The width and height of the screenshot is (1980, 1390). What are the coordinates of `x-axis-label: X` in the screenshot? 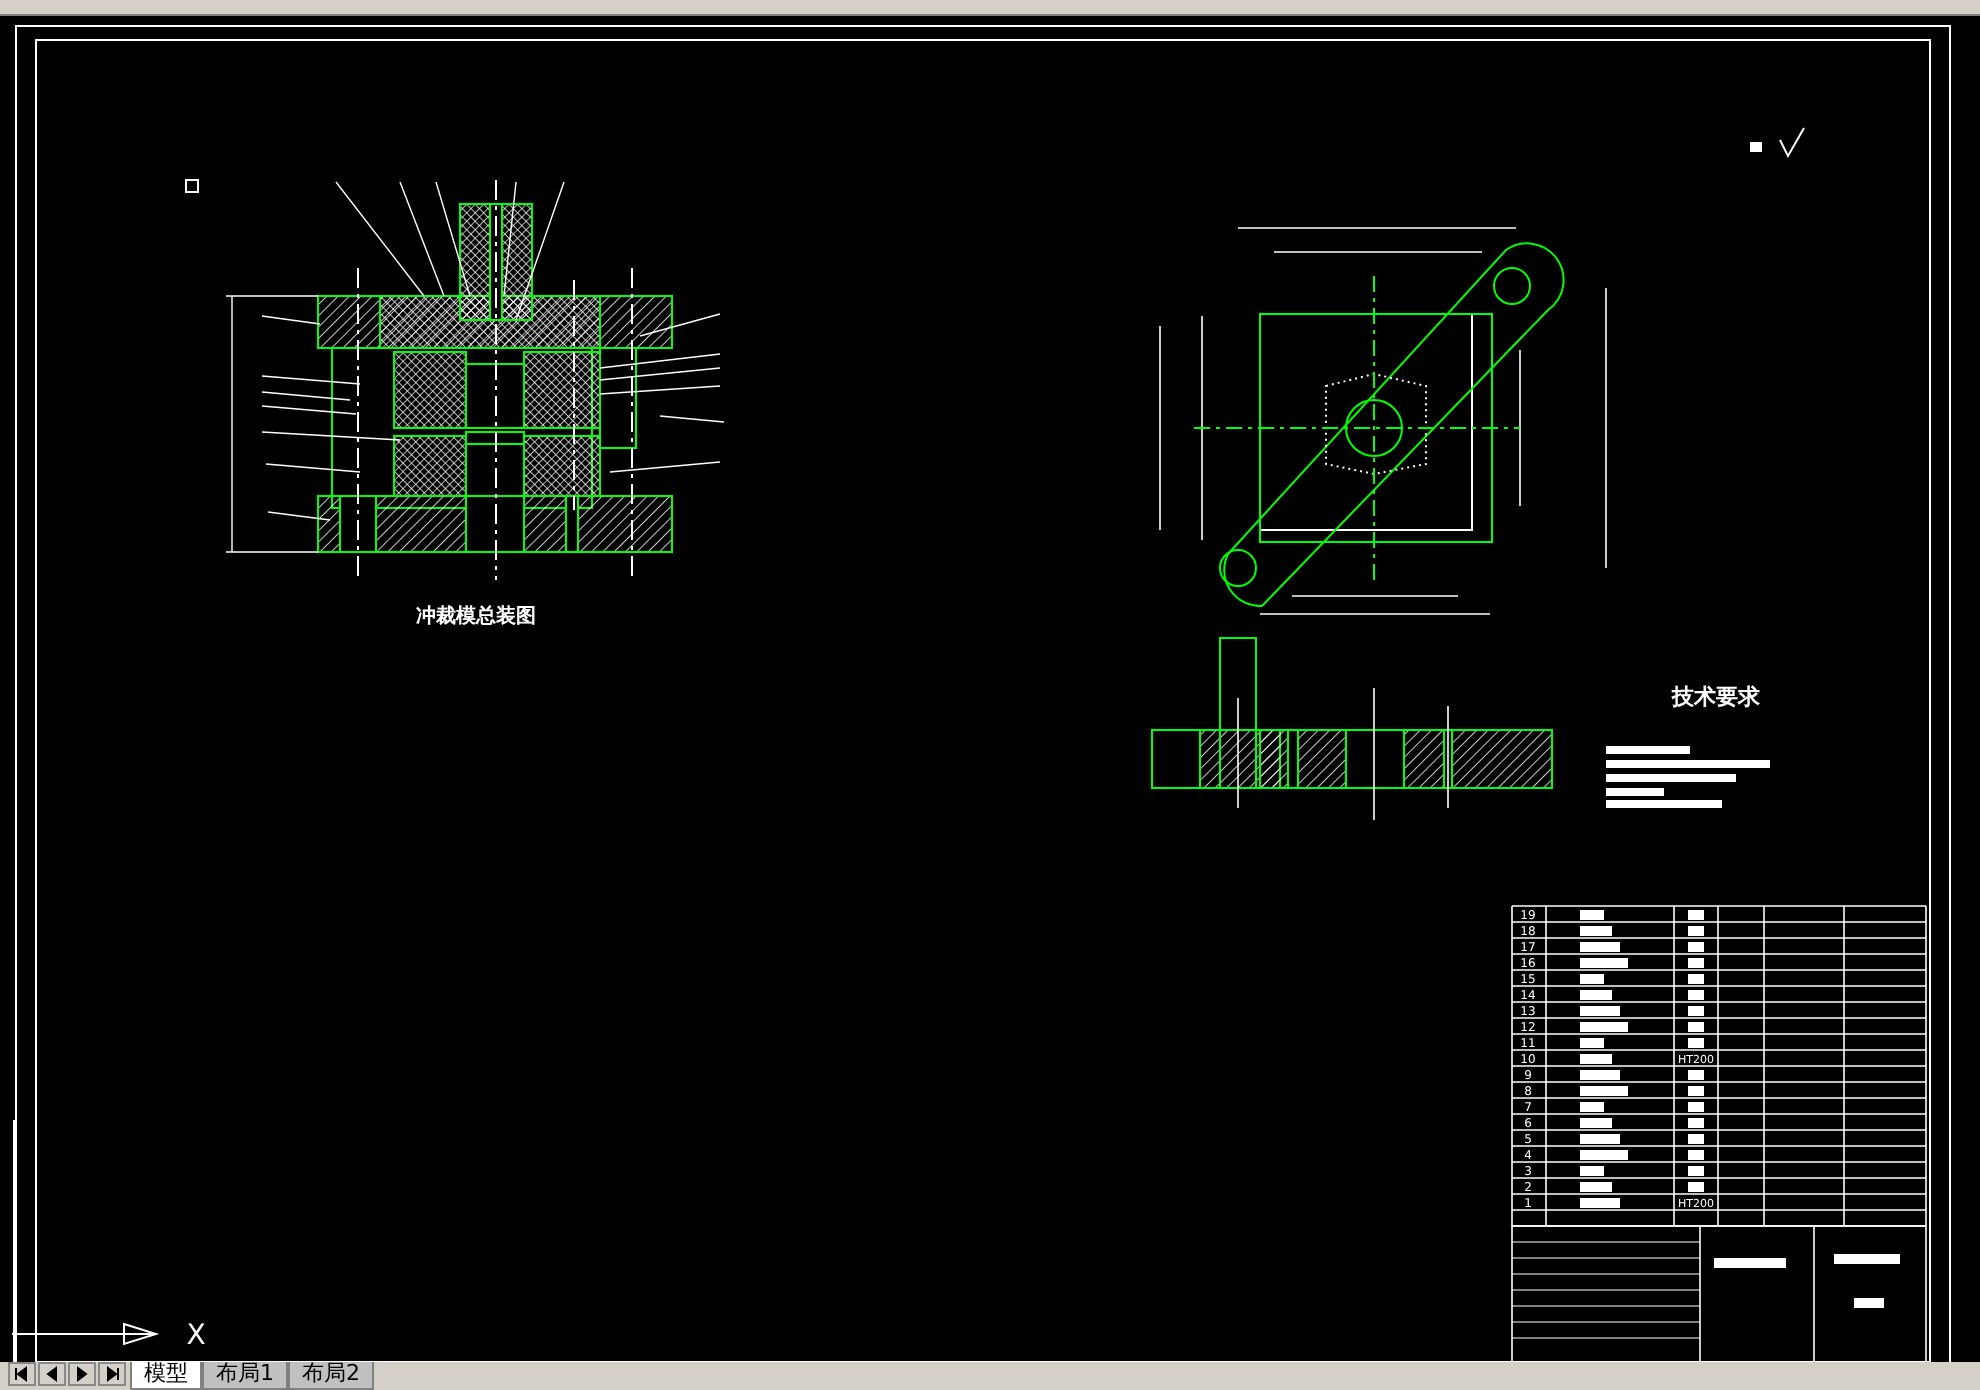 It's located at (196, 1336).